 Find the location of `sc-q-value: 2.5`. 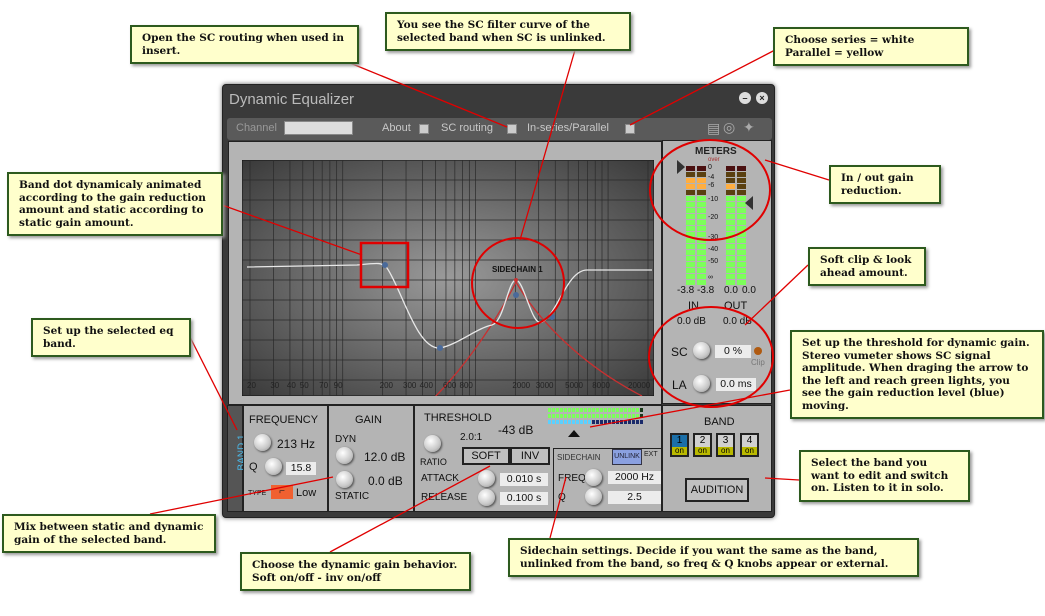

sc-q-value: 2.5 is located at coordinates (634, 497).